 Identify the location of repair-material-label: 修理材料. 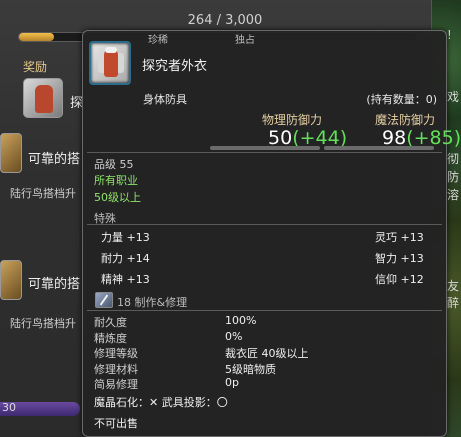
(116, 369).